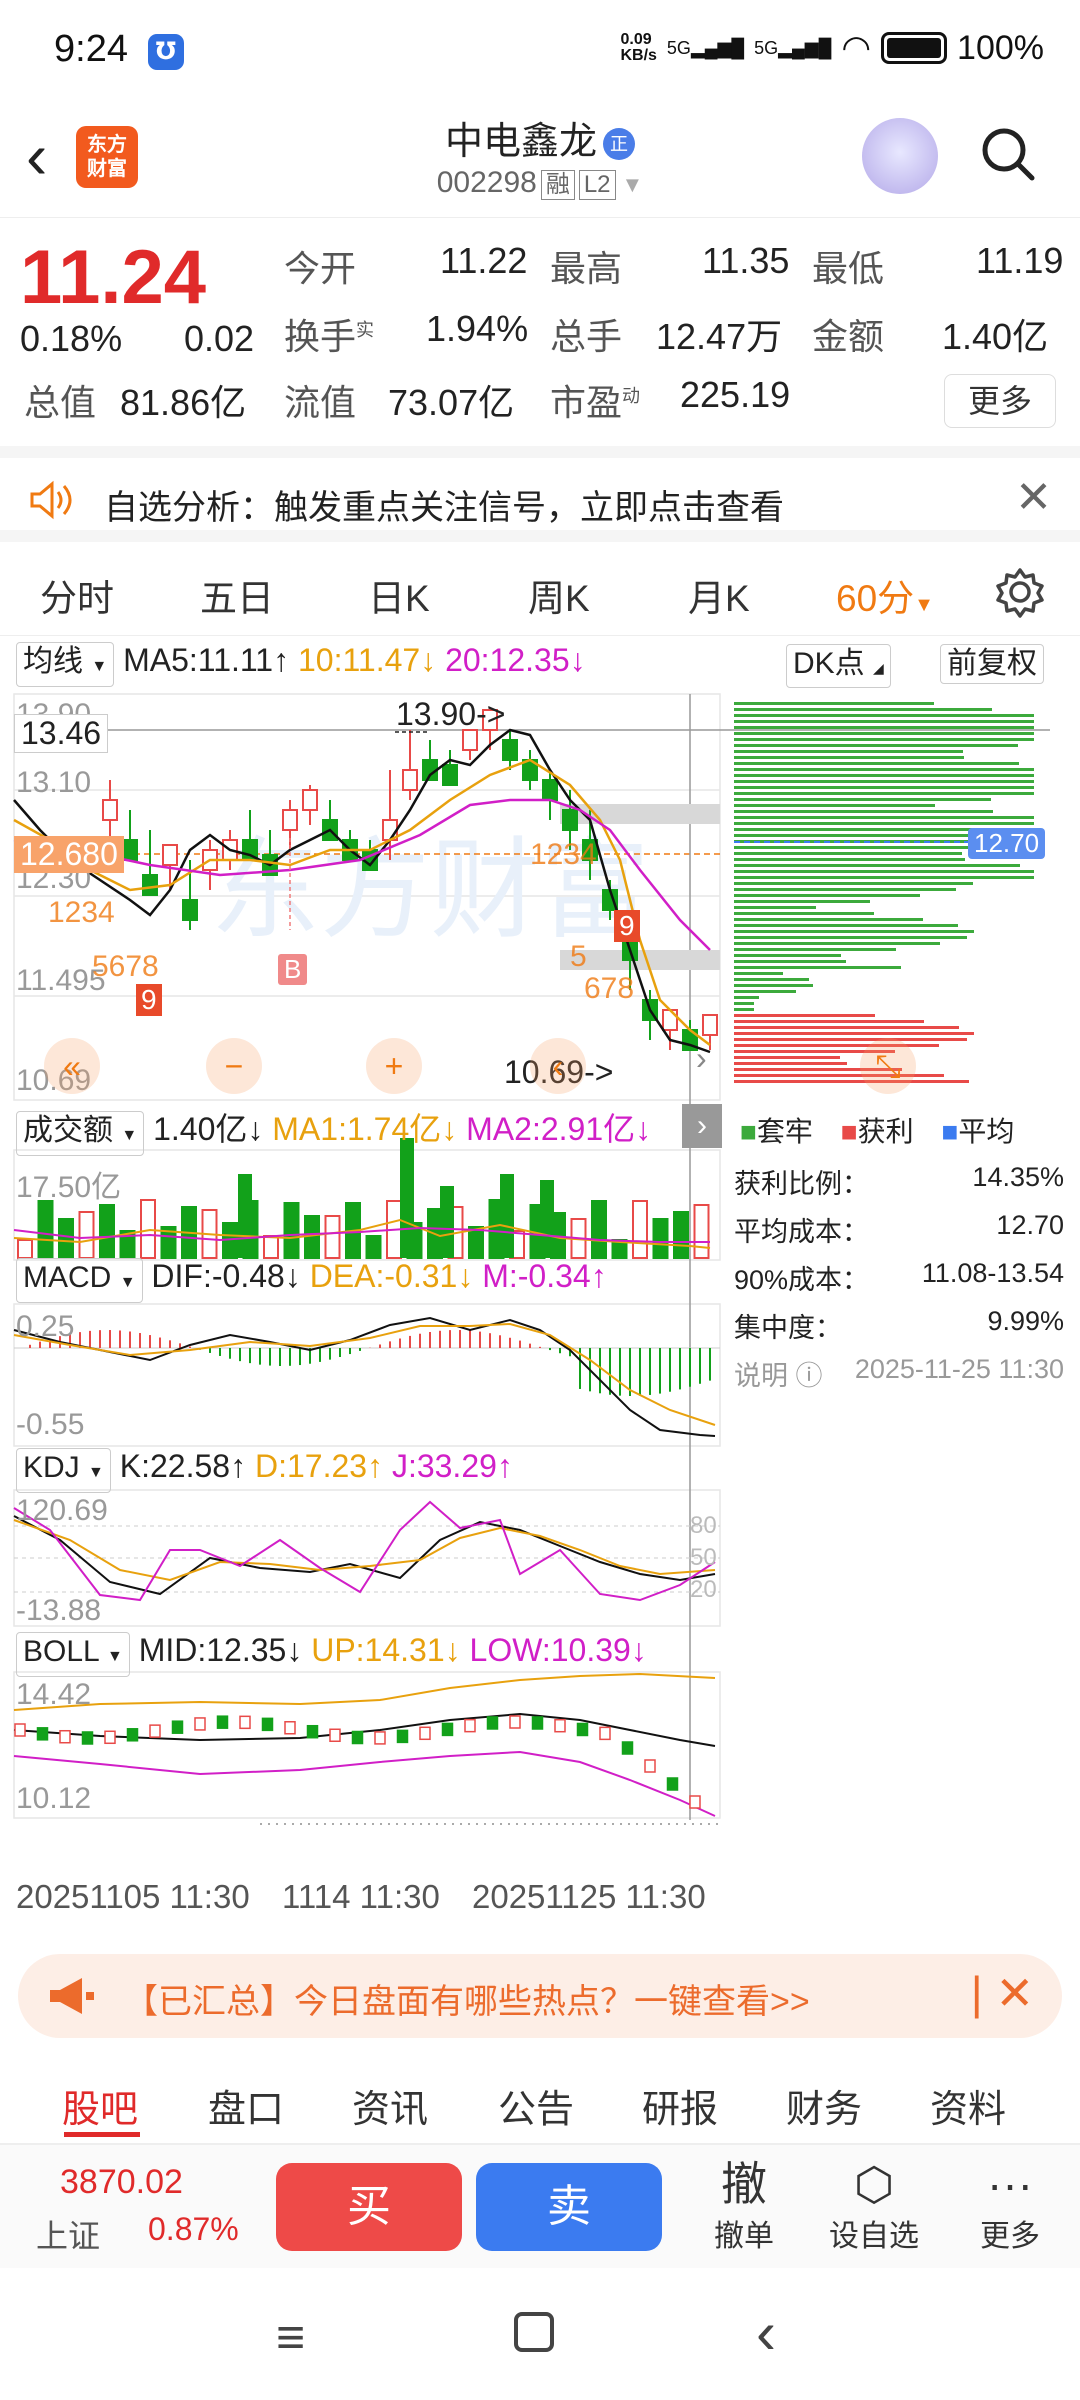 The width and height of the screenshot is (1080, 2400). Describe the element at coordinates (1020, 592) in the screenshot. I see `settings-gear-icon` at that location.